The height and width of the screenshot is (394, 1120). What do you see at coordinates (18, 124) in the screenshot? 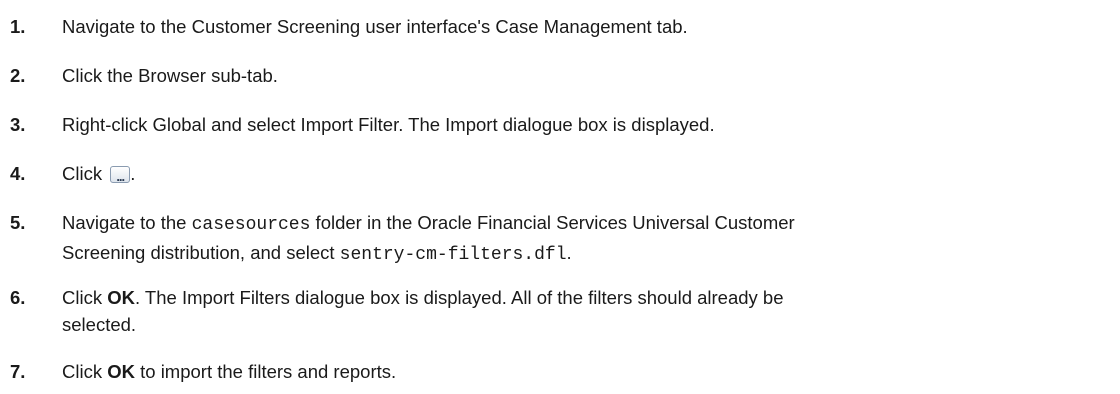
I see `step-number: 3.` at bounding box center [18, 124].